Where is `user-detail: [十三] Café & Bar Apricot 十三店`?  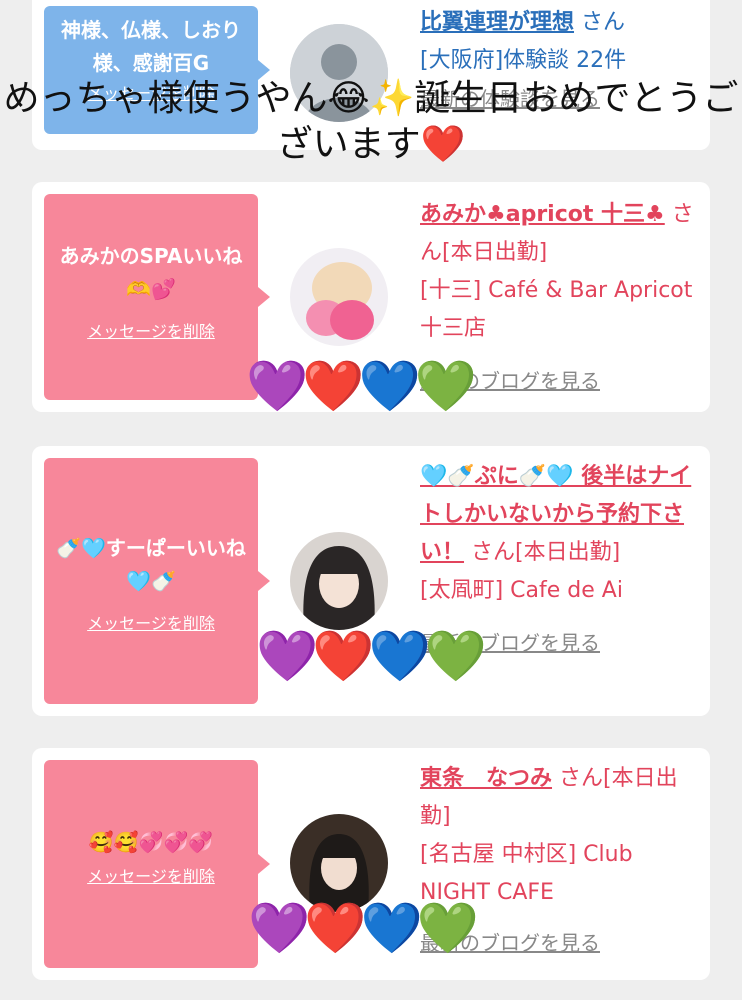
user-detail: [十三] Café & Bar Apricot 十三店 is located at coordinates (556, 309).